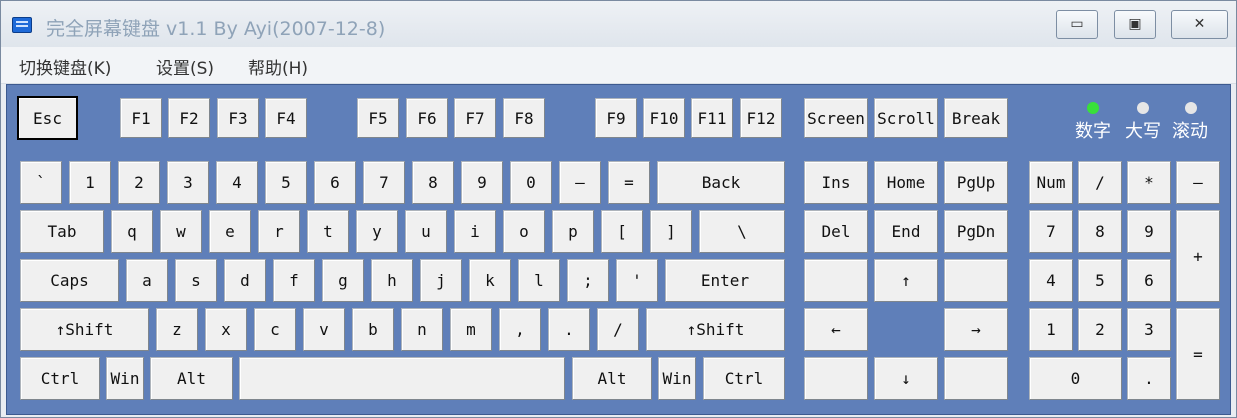 The width and height of the screenshot is (1237, 418). I want to click on key-num0: 0, so click(1075, 378).